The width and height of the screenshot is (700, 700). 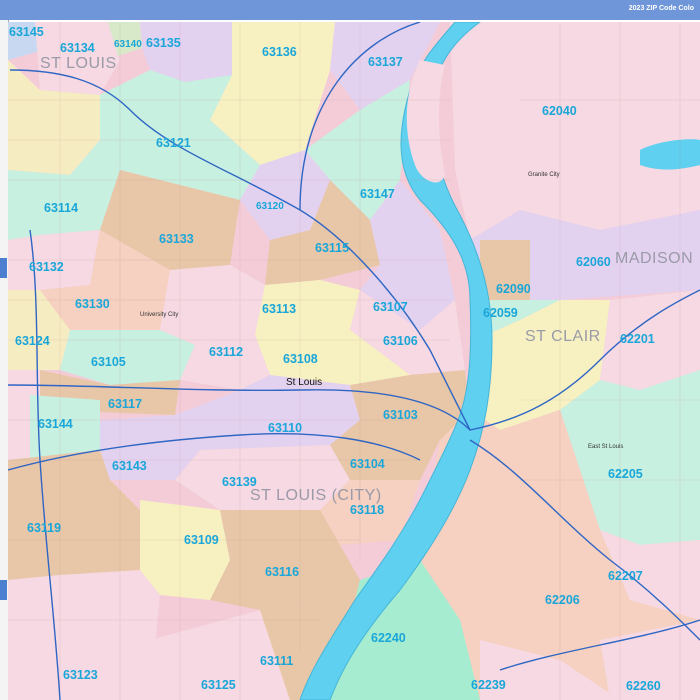 What do you see at coordinates (388, 638) in the screenshot?
I see `zip-label: 62240` at bounding box center [388, 638].